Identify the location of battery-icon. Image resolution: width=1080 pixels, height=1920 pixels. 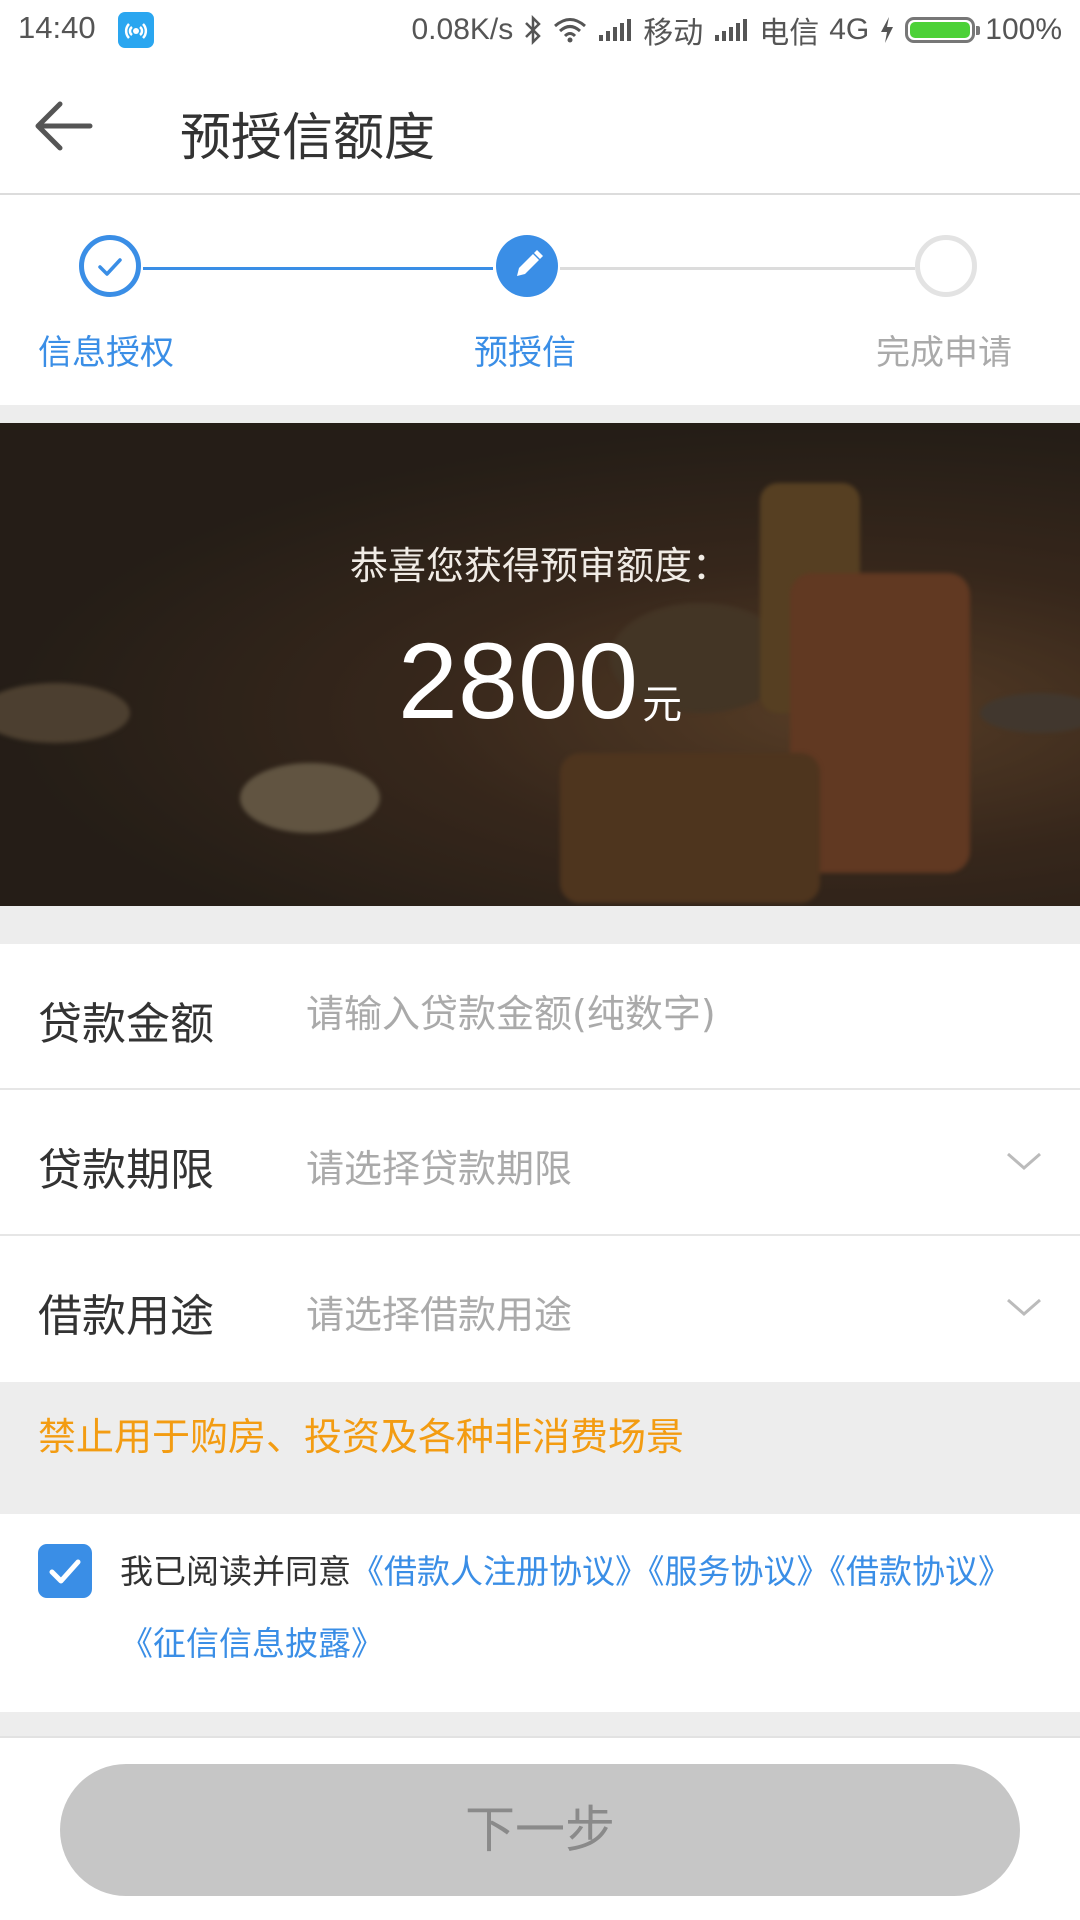
(943, 30).